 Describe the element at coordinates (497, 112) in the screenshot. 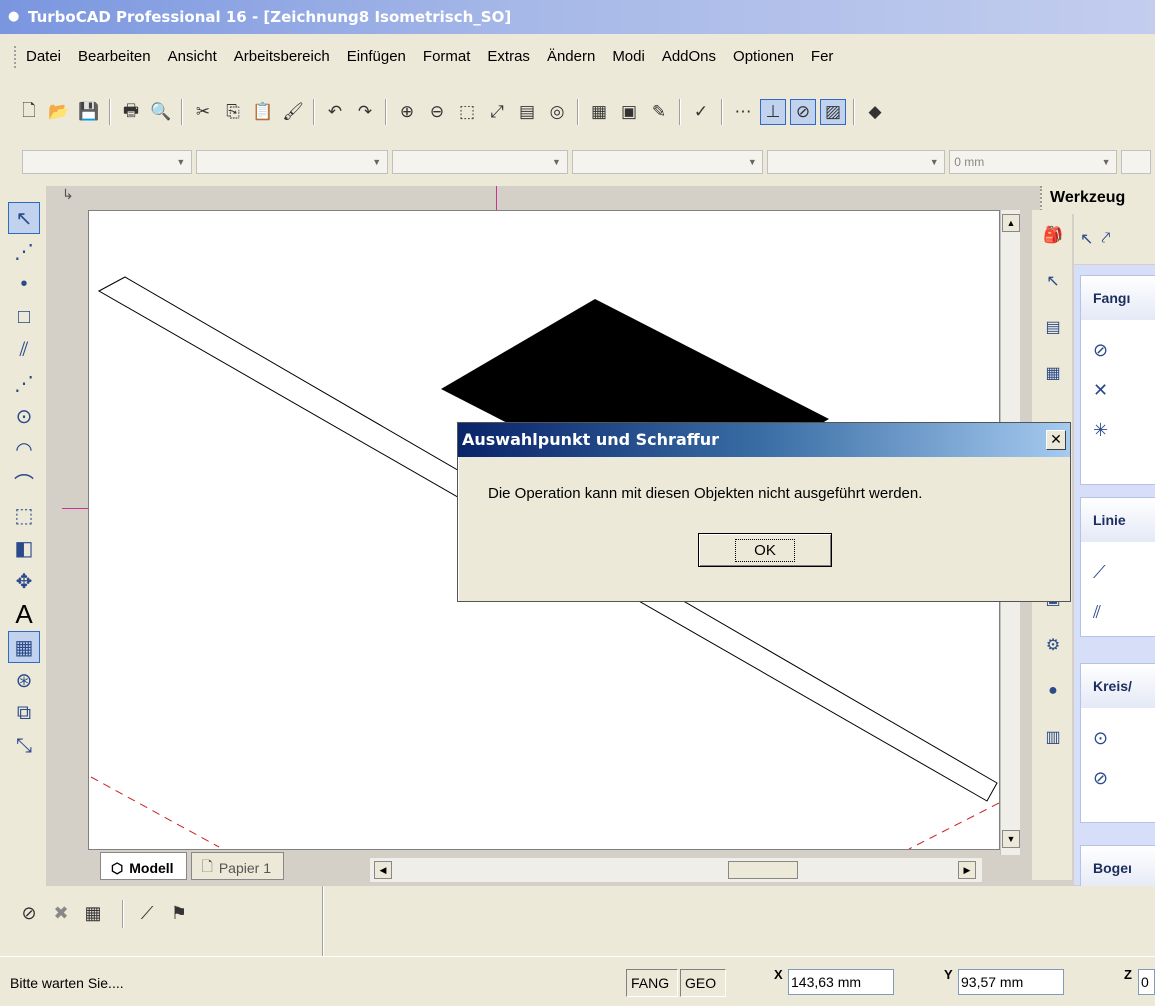

I see `zoom-extents-icon: ⤢` at that location.